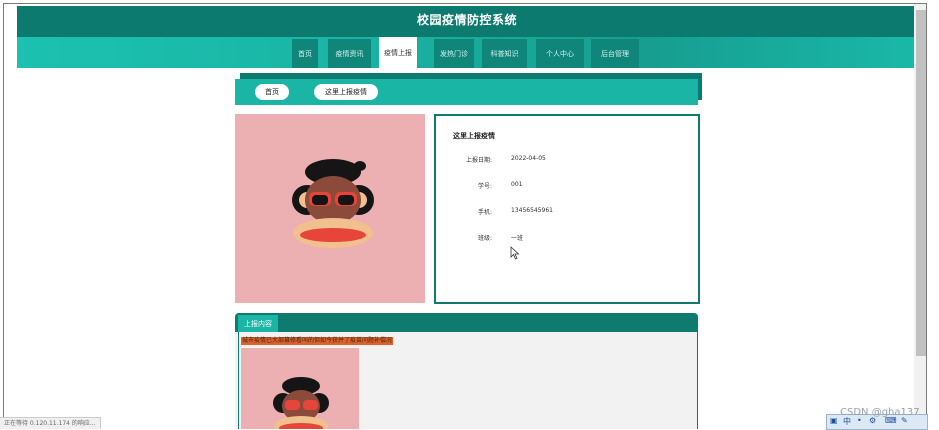 This screenshot has width=939, height=430. I want to click on field-value-date: 2022-04-05, so click(528, 158).